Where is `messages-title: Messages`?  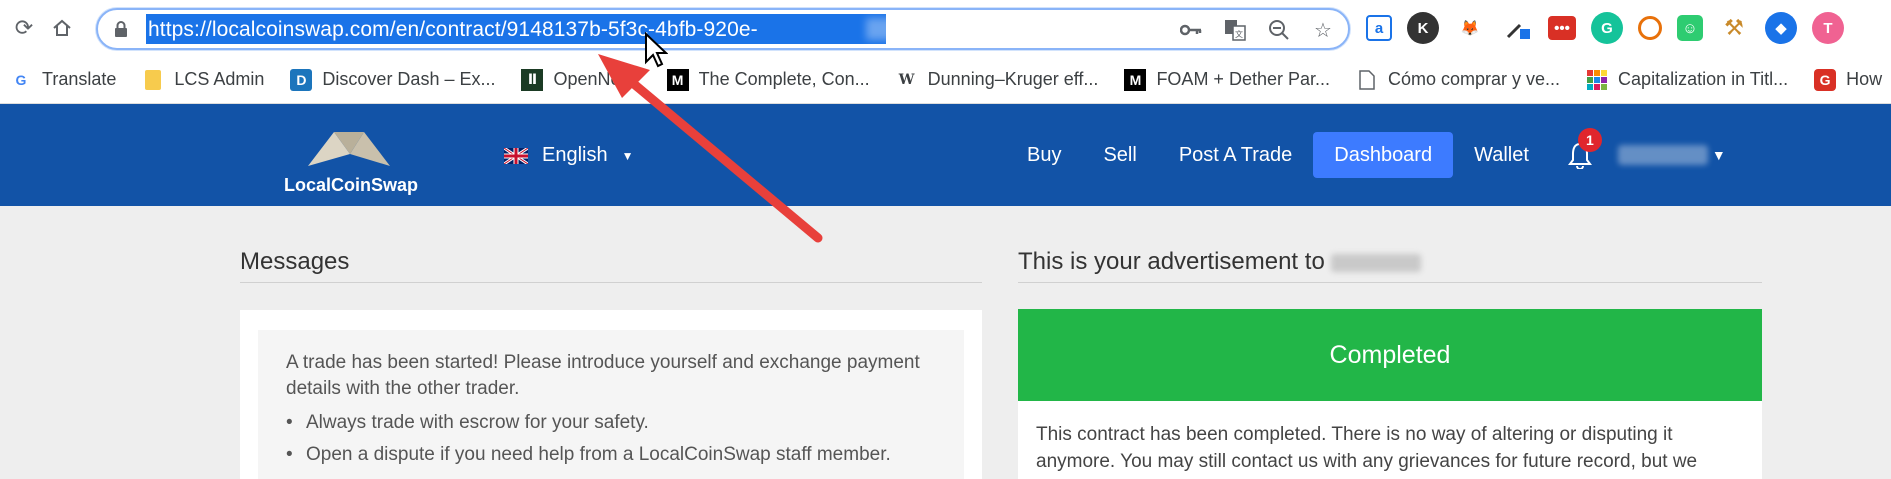
messages-title: Messages is located at coordinates (295, 261).